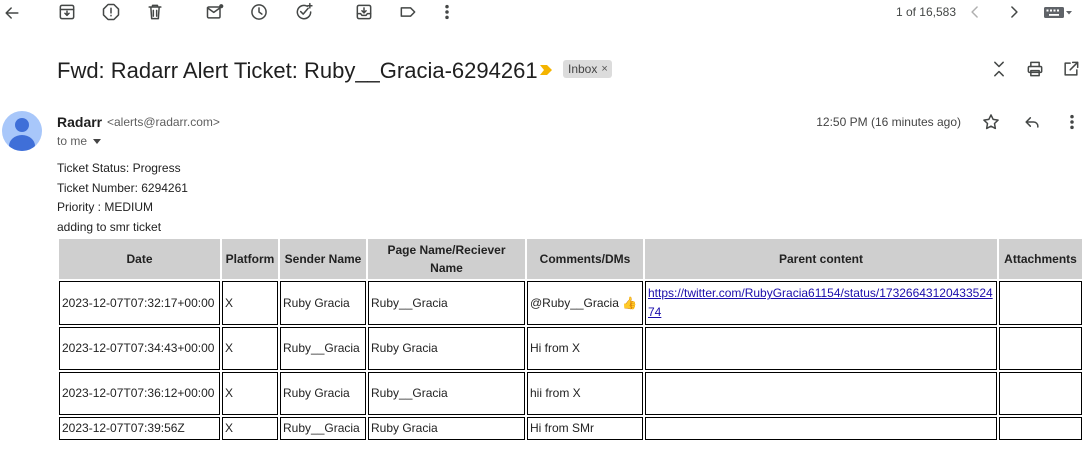 This screenshot has height=451, width=1092. I want to click on priority-line: Priority : MEDIUM, so click(105, 207).